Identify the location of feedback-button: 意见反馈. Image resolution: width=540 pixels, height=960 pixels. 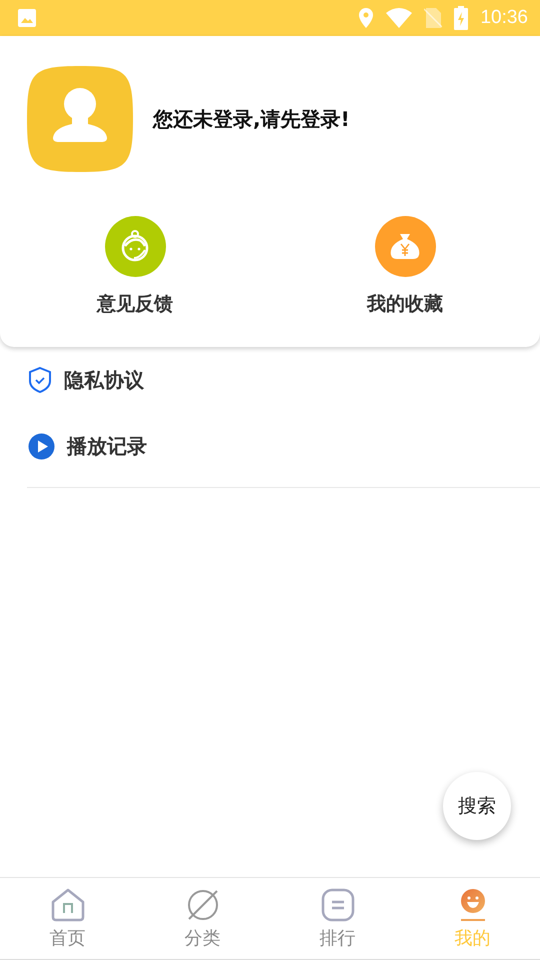
(135, 266).